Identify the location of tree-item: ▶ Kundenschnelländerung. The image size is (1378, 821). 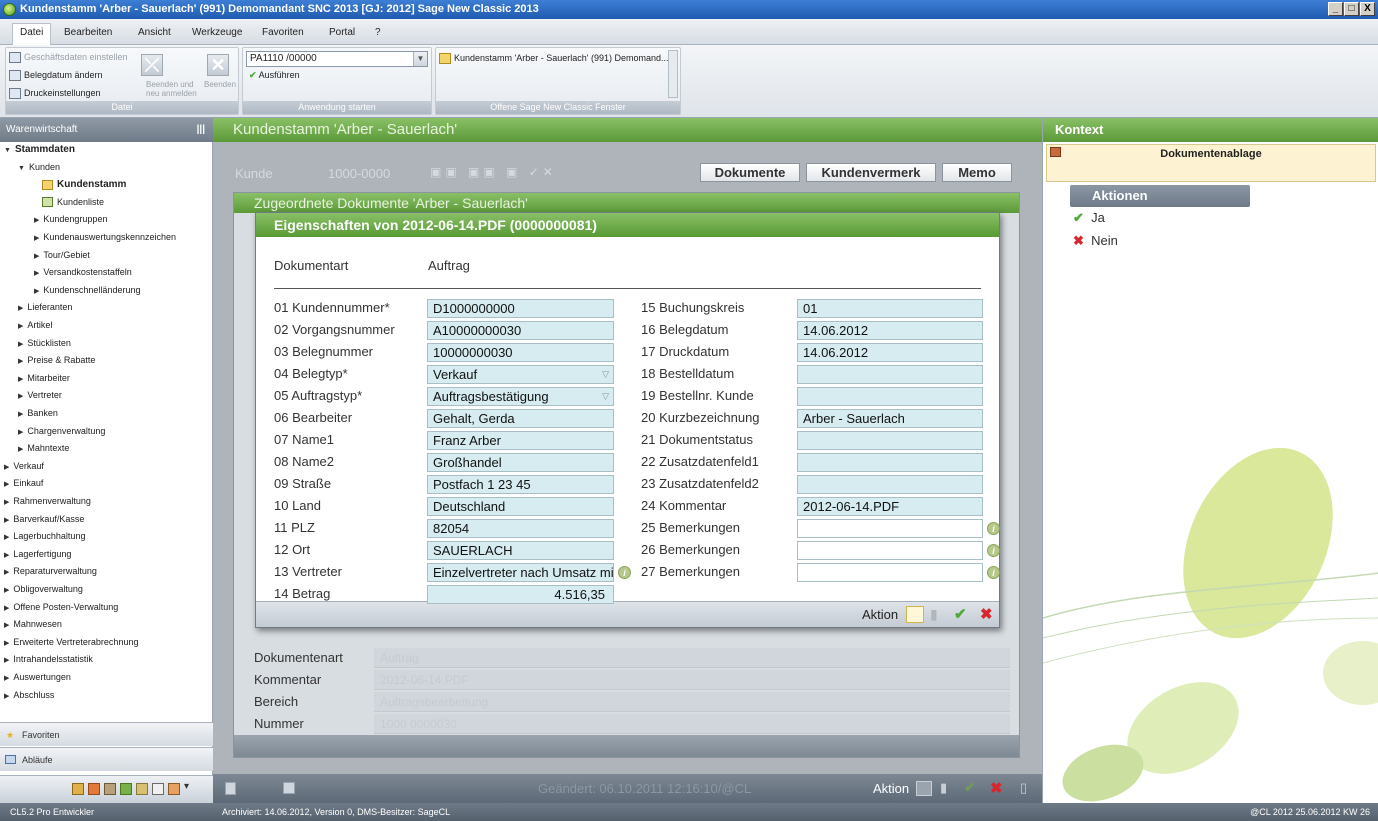
(87, 290).